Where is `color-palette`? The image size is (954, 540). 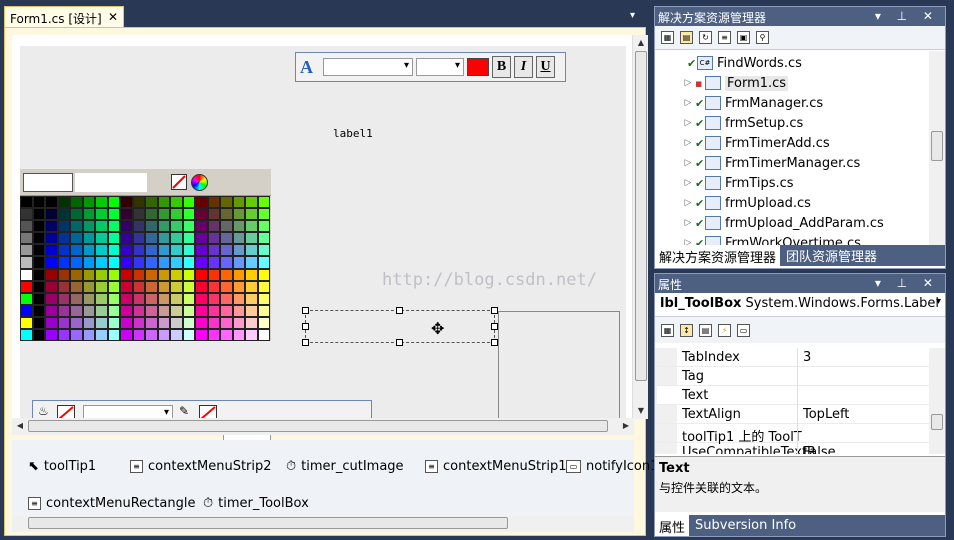
color-palette is located at coordinates (145, 255).